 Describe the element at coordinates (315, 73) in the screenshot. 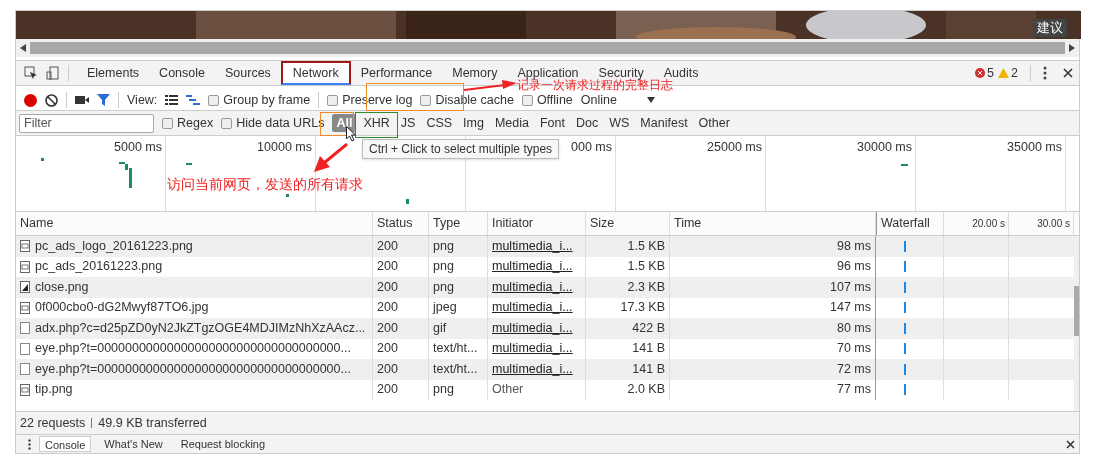

I see `panel-tab: Network` at that location.